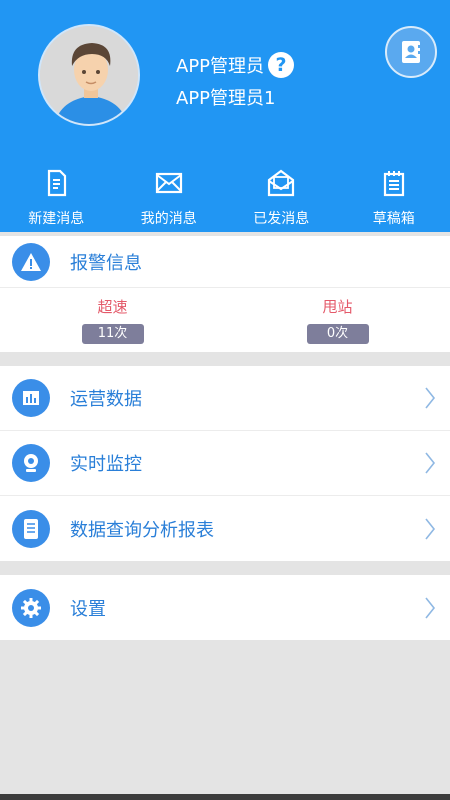  Describe the element at coordinates (281, 219) in the screenshot. I see `quick-sent-messages-label: 已发消息` at that location.